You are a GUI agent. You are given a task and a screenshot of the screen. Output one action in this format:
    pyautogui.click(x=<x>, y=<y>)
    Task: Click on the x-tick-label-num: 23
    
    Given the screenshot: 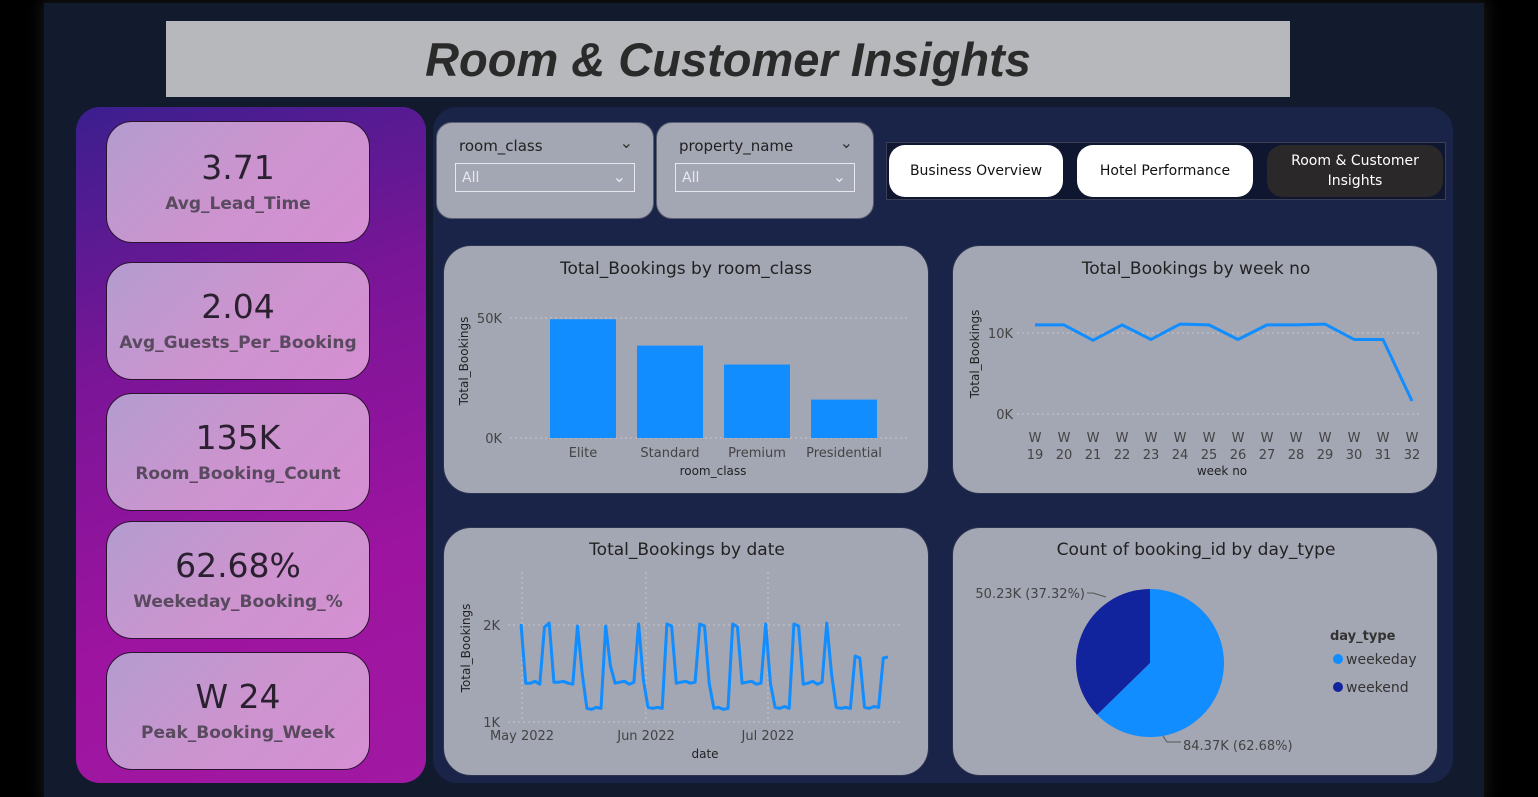 What is the action you would take?
    pyautogui.click(x=1151, y=455)
    